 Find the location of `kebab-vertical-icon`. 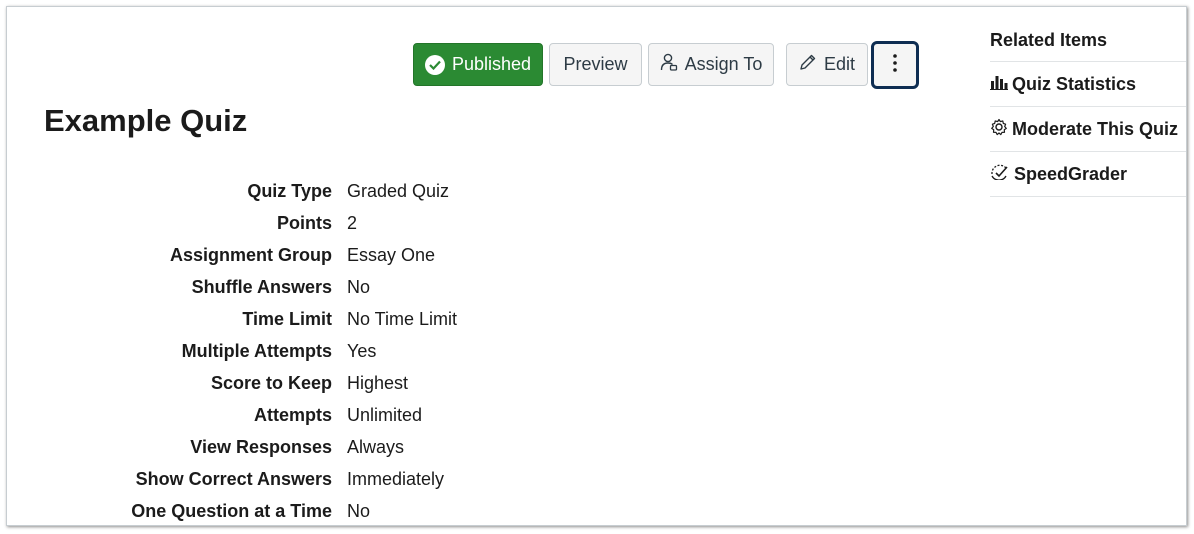

kebab-vertical-icon is located at coordinates (895, 65).